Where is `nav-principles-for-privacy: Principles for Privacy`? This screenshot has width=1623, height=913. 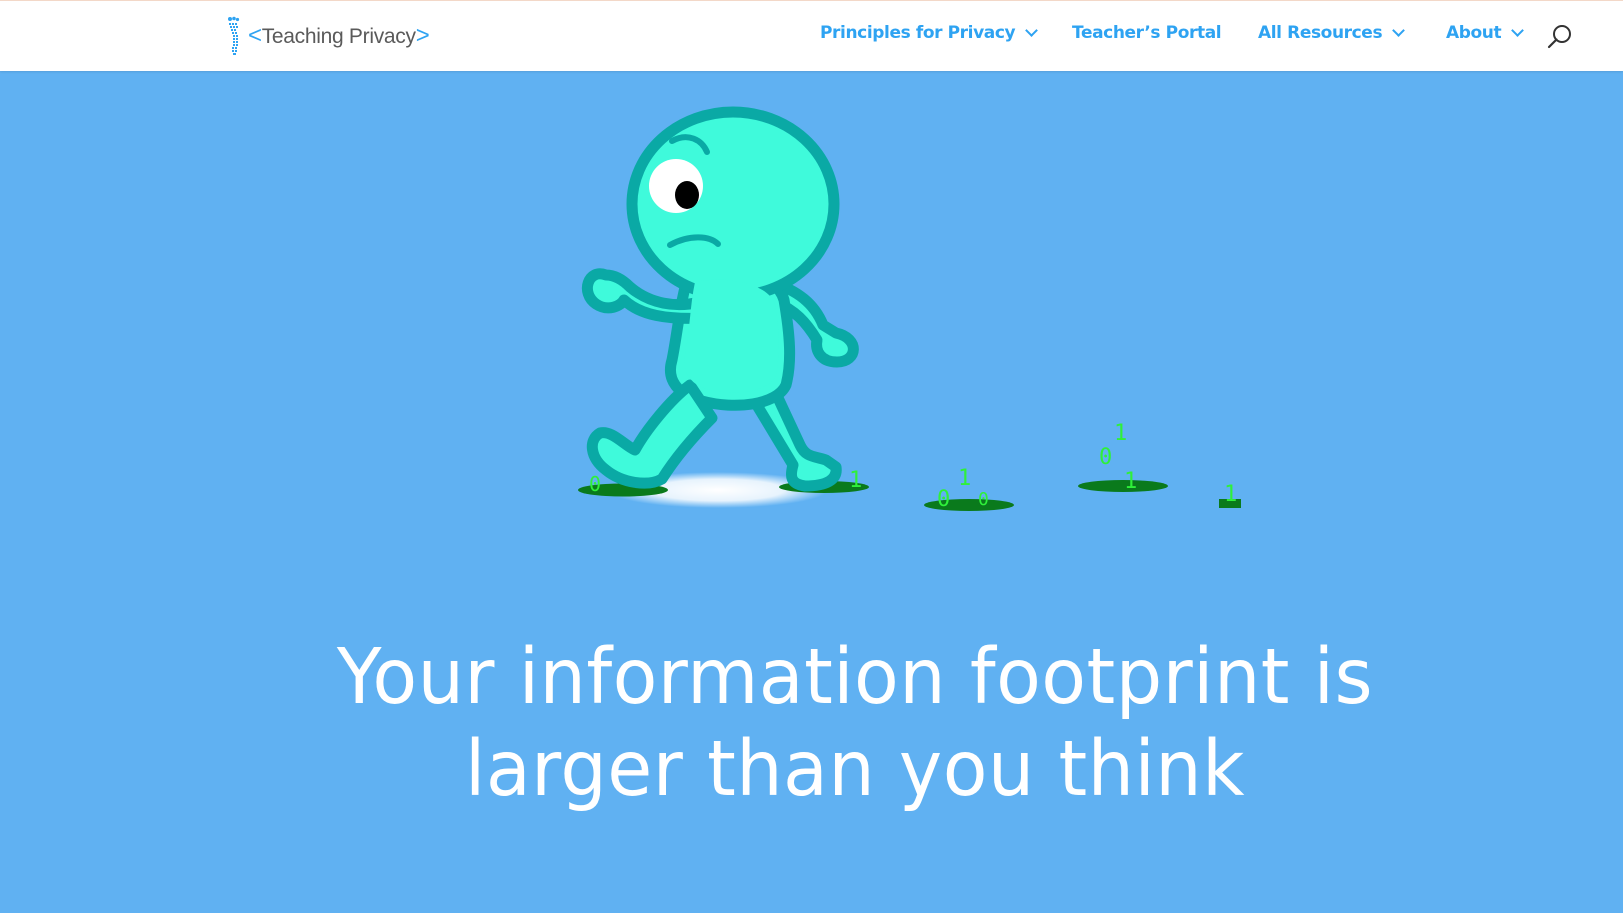 nav-principles-for-privacy: Principles for Privacy is located at coordinates (929, 33).